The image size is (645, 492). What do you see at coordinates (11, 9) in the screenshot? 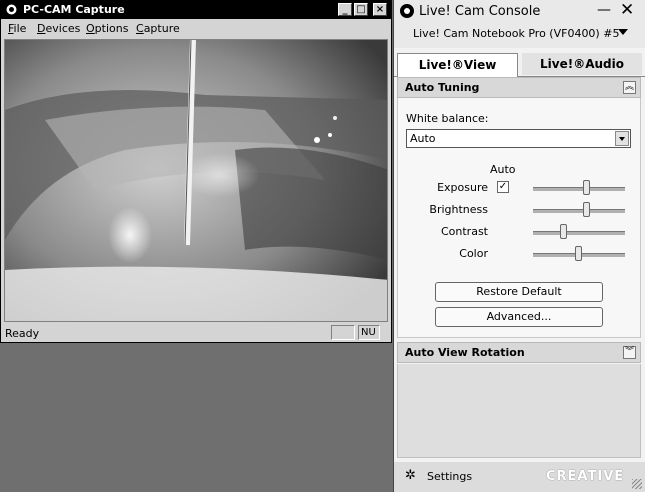
I see `camera-app-icon` at bounding box center [11, 9].